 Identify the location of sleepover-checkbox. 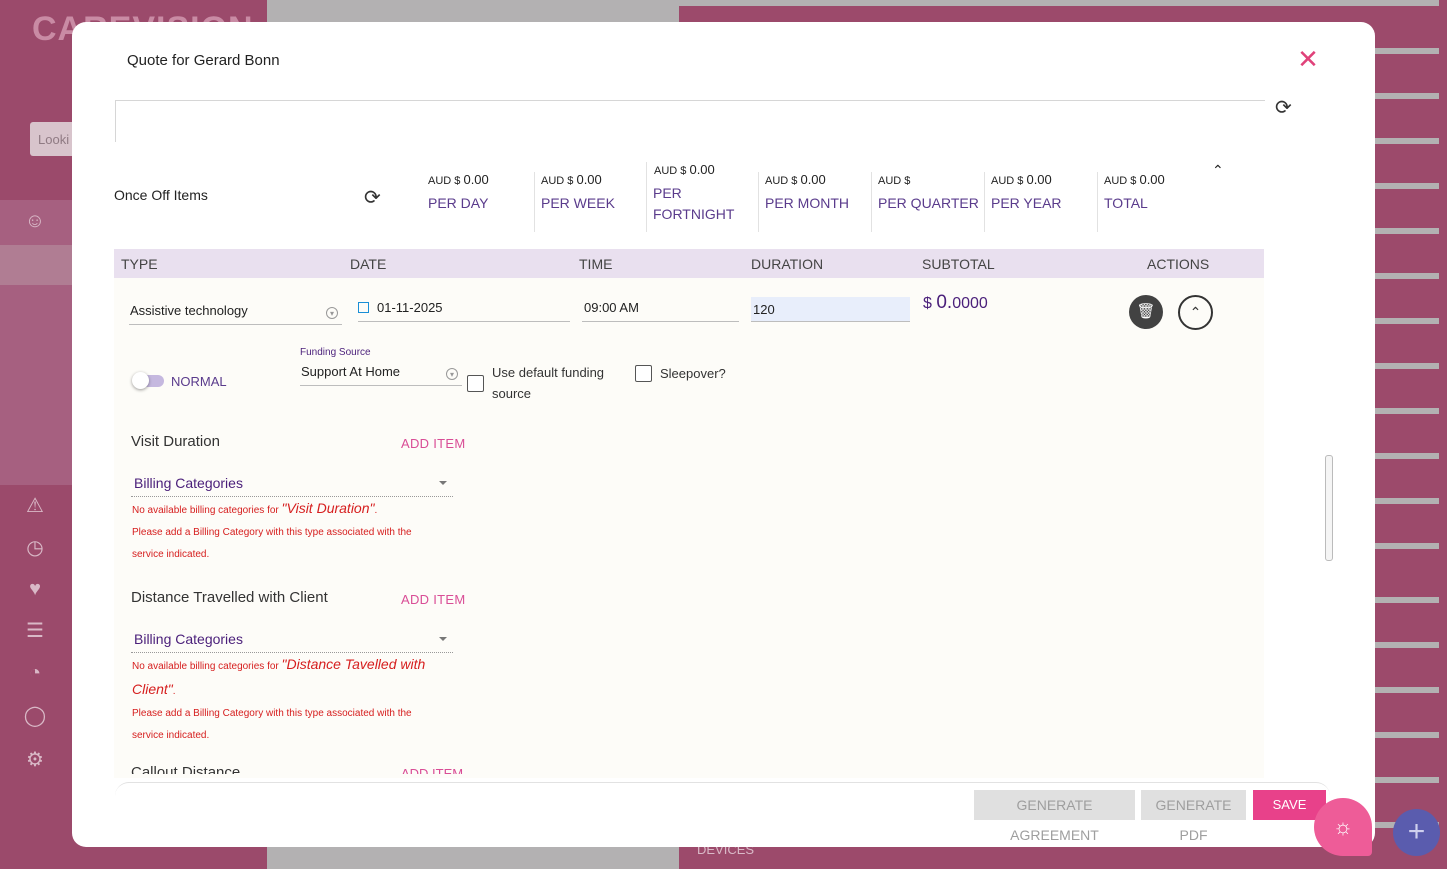
(643, 373).